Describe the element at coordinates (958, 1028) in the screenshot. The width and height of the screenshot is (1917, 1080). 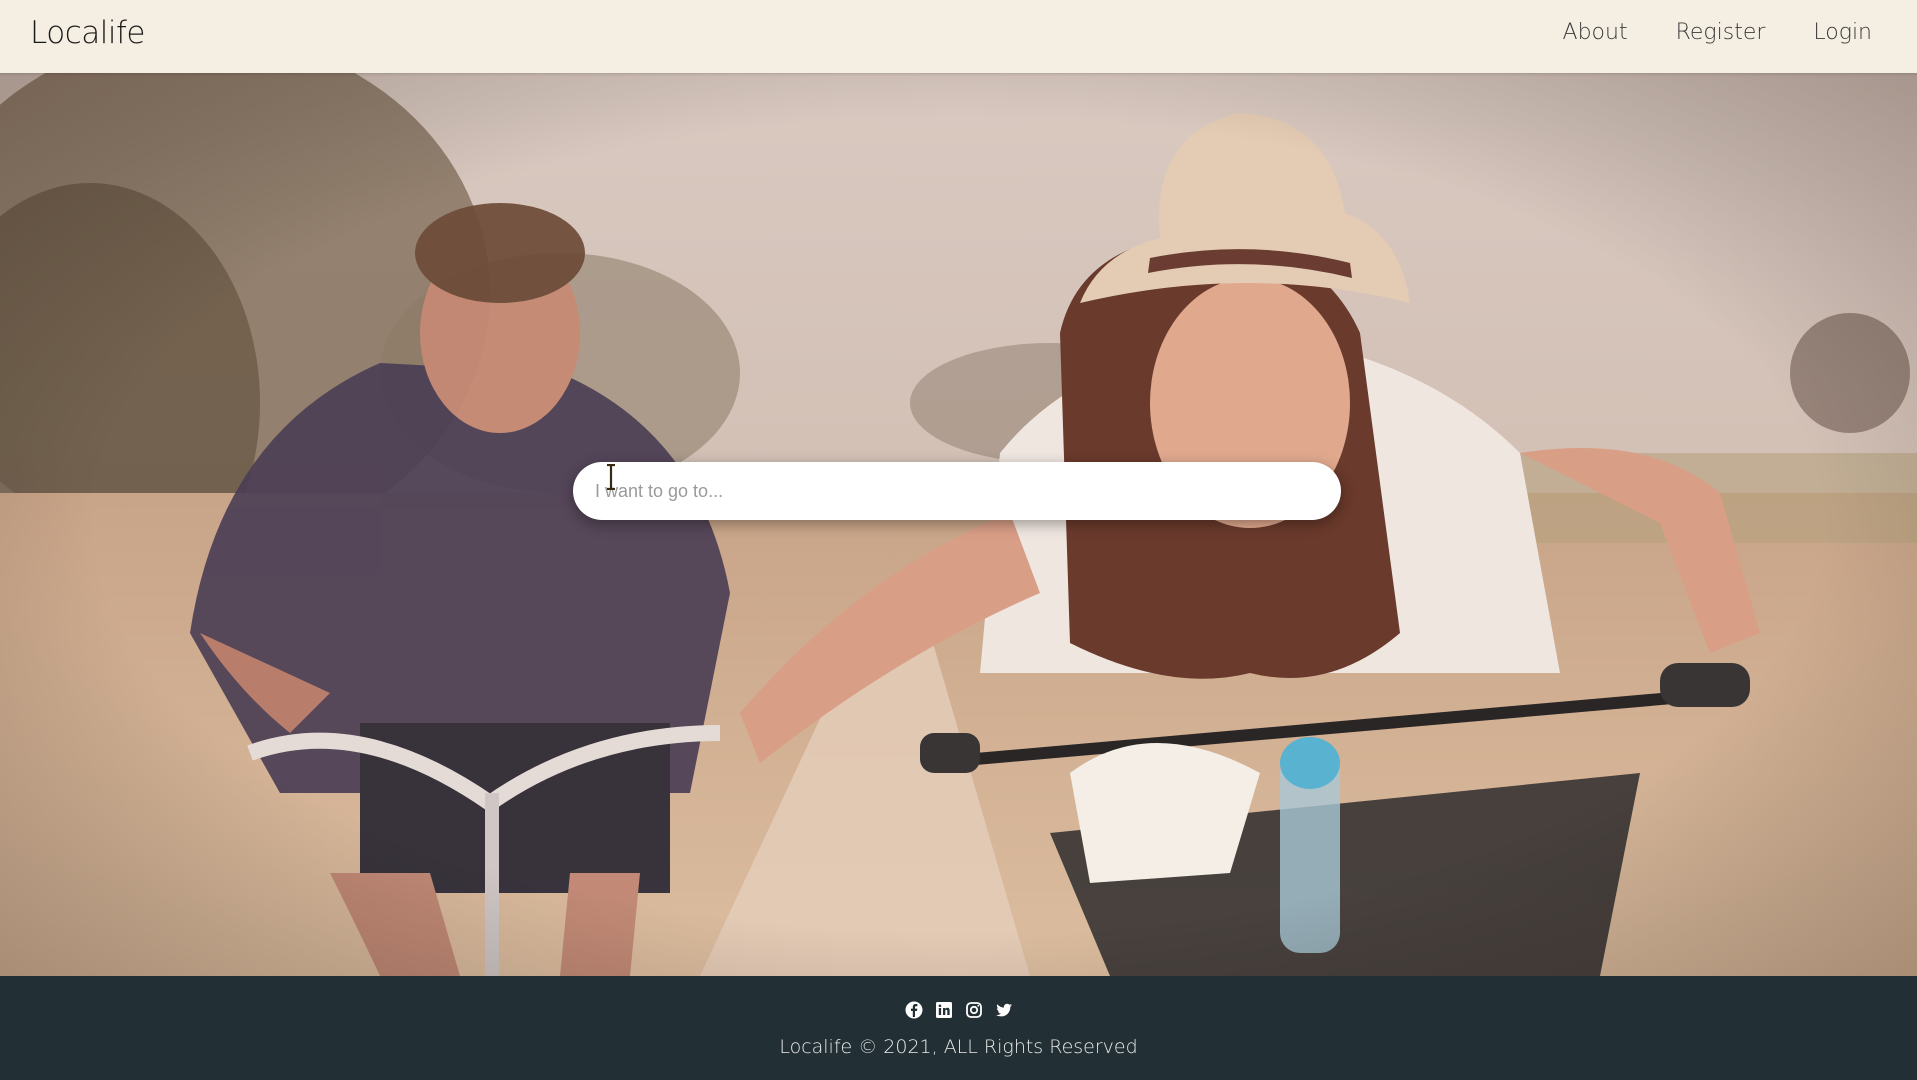
I see `site-footer: Localife © 2021, ALL Rights Reserved` at that location.